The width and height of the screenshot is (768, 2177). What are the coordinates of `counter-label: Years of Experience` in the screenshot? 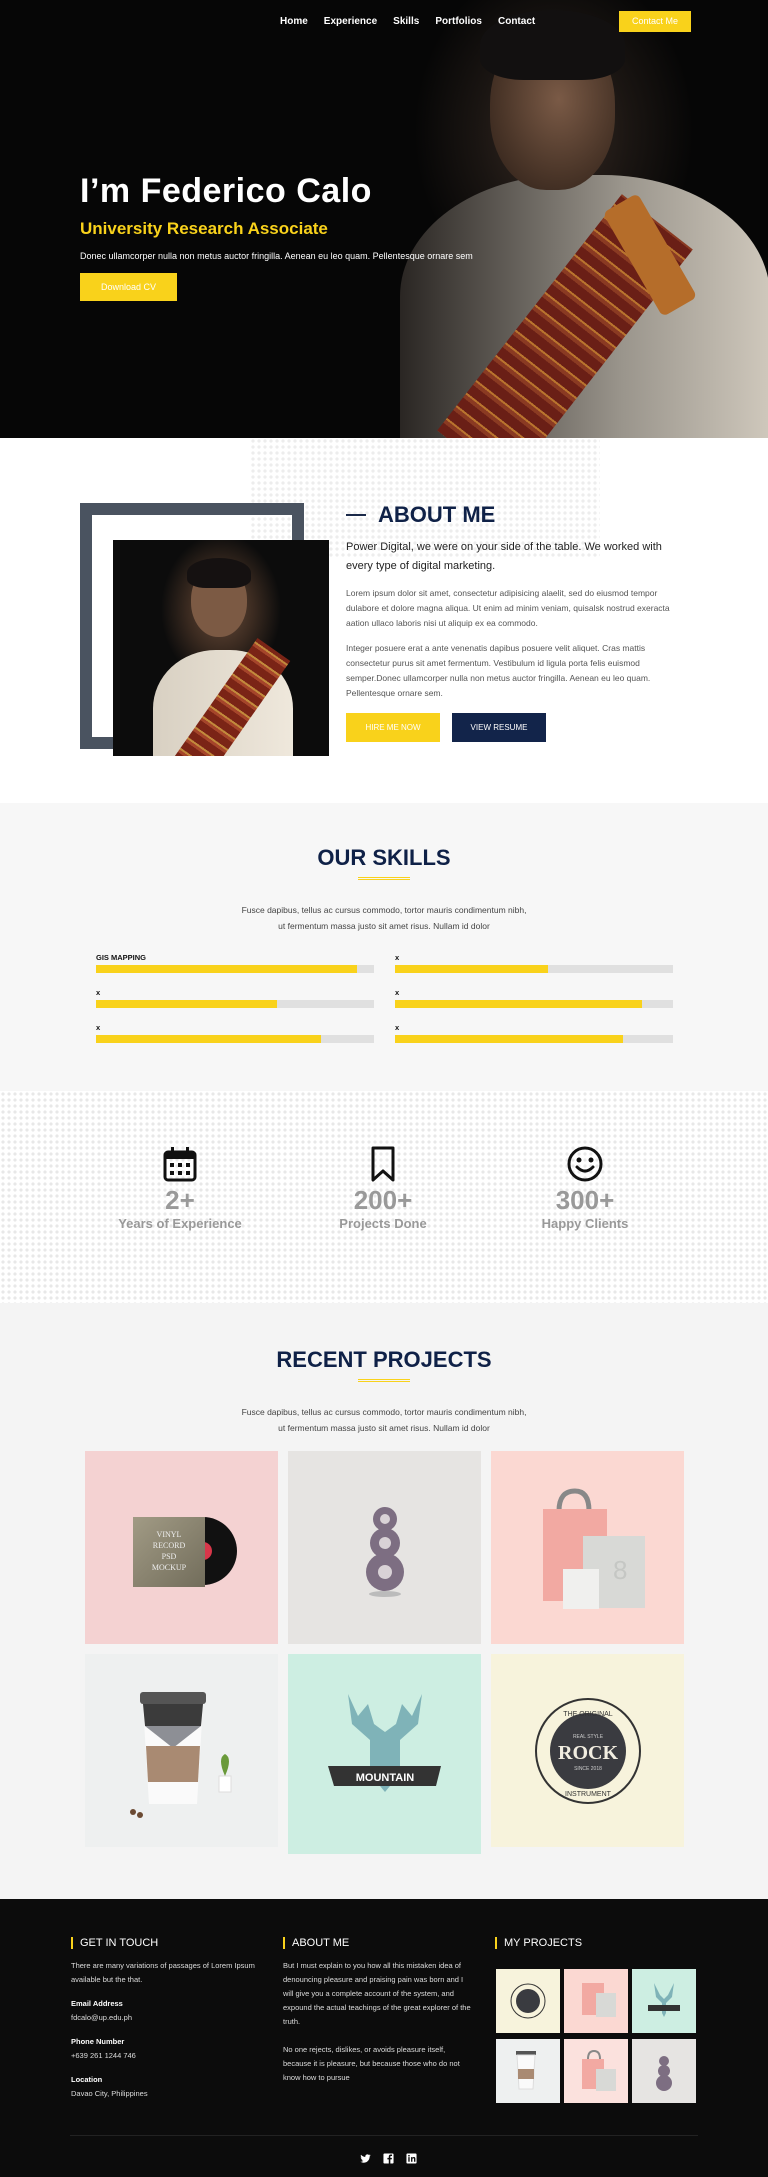 It's located at (180, 1223).